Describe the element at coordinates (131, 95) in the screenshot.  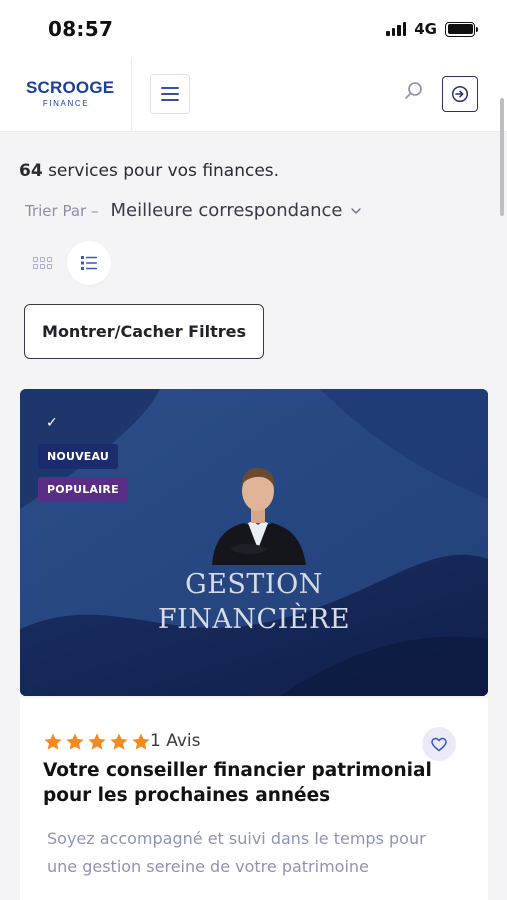
I see `header-divider` at that location.